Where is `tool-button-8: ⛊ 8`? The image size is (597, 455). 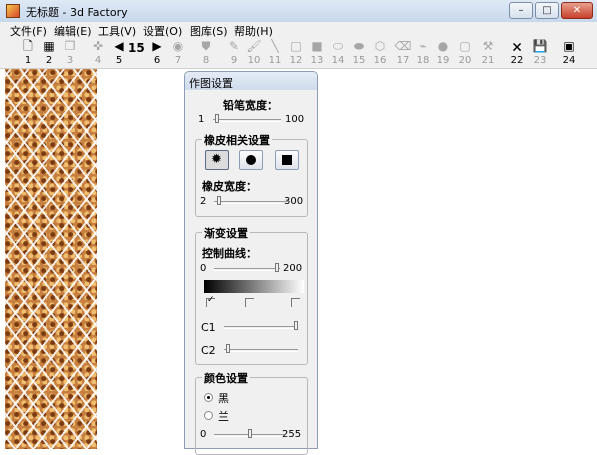 tool-button-8: ⛊ 8 is located at coordinates (206, 53).